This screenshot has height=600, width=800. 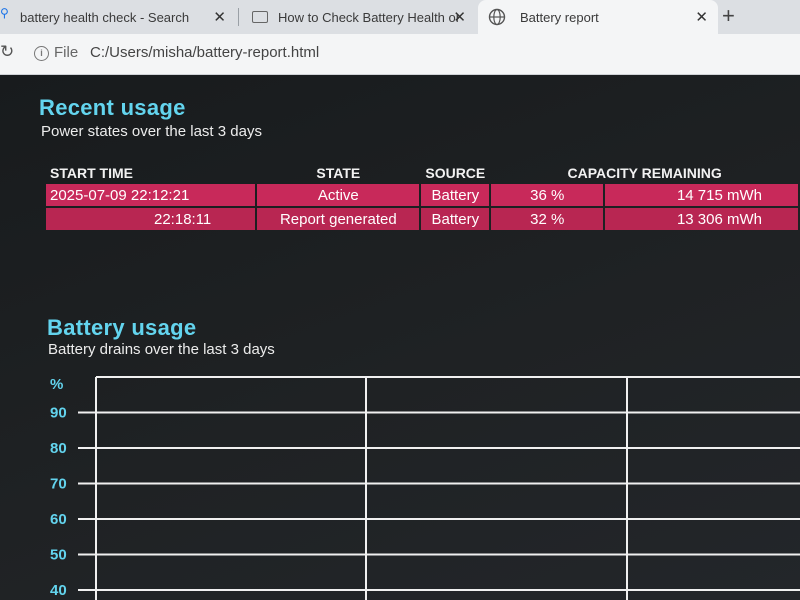 I want to click on column-header: CAPACITY REMAINING, so click(x=644, y=173).